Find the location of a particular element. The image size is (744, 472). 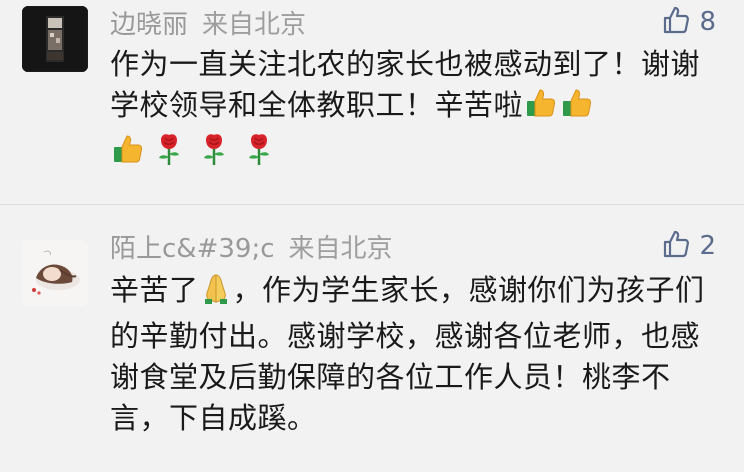

username: 陌上c&#39;c is located at coordinates (192, 246).